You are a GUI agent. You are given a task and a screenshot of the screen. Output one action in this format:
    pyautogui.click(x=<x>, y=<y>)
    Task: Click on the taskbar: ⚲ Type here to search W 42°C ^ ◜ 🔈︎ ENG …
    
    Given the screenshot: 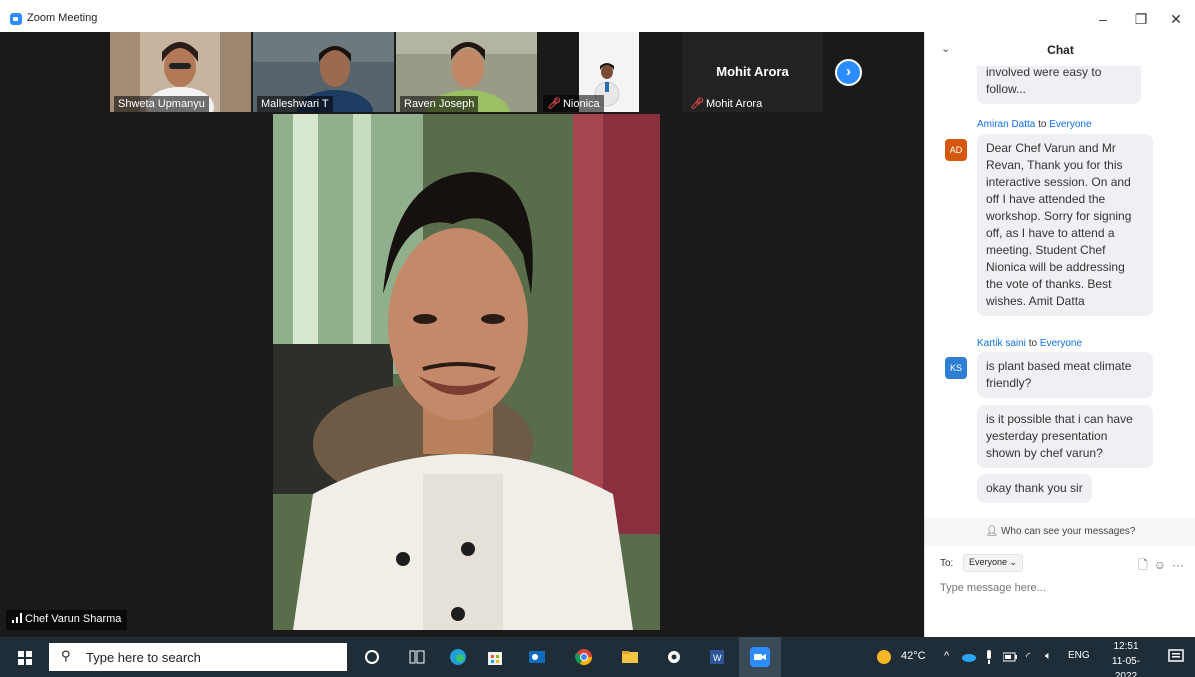 What is the action you would take?
    pyautogui.click(x=597, y=657)
    